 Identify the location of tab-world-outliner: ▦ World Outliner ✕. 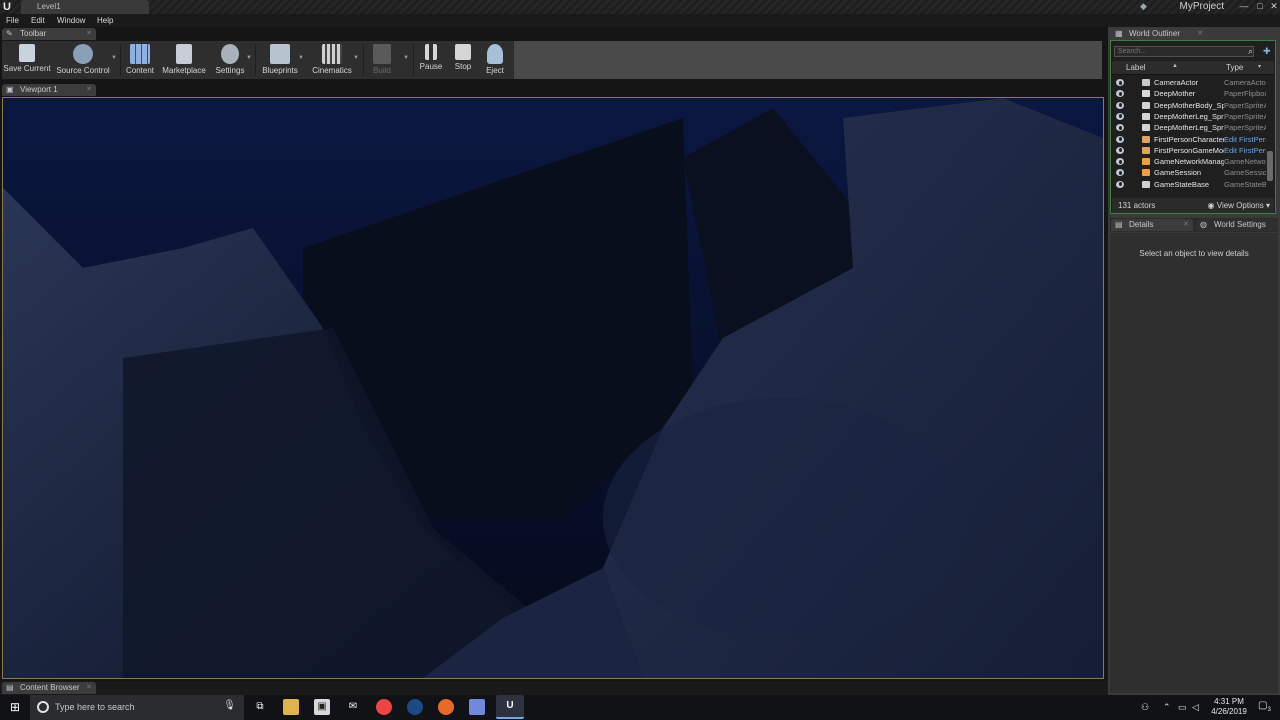
(1159, 34).